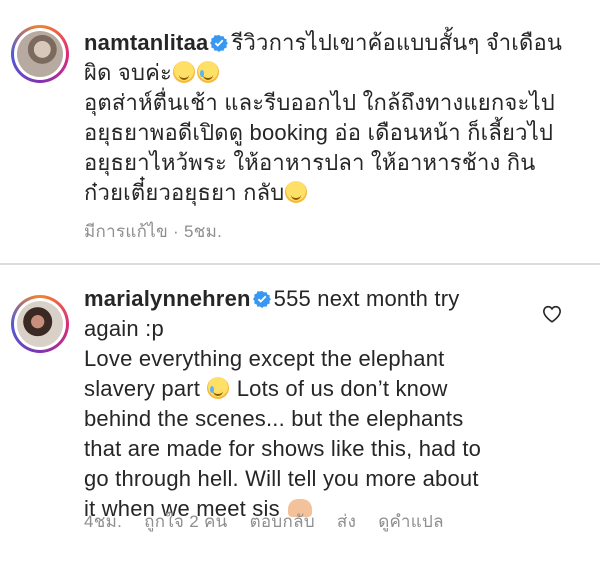 This screenshot has width=600, height=562. I want to click on comment-text-line: again :p, so click(124, 328).